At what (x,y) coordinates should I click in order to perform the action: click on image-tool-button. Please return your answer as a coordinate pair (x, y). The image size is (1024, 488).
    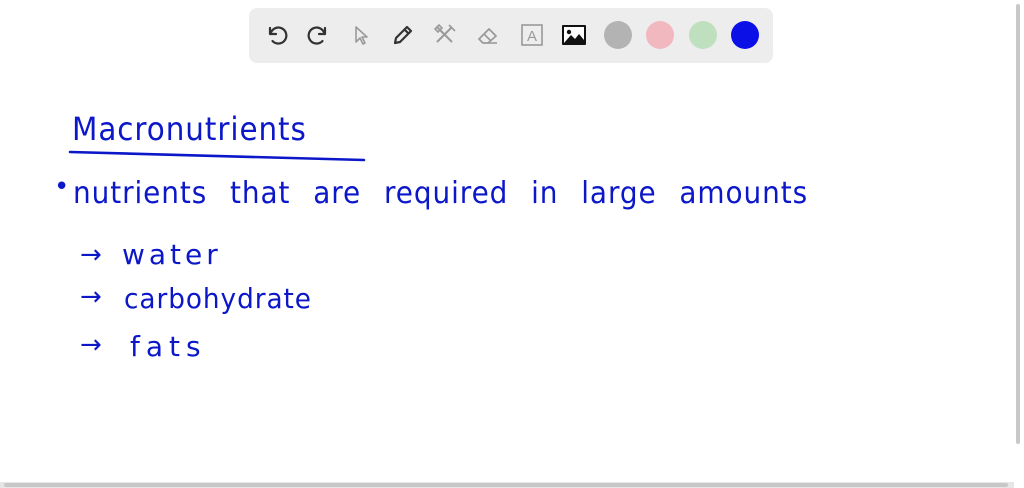
    Looking at the image, I should click on (574, 35).